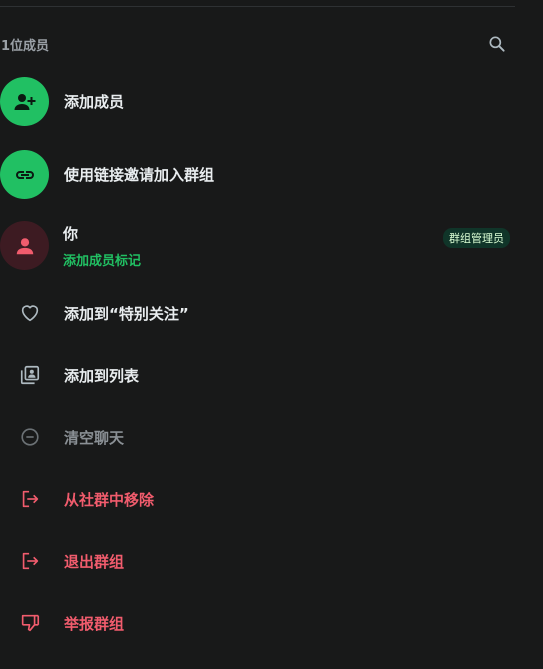 Image resolution: width=543 pixels, height=669 pixels. I want to click on person-add-icon, so click(24, 101).